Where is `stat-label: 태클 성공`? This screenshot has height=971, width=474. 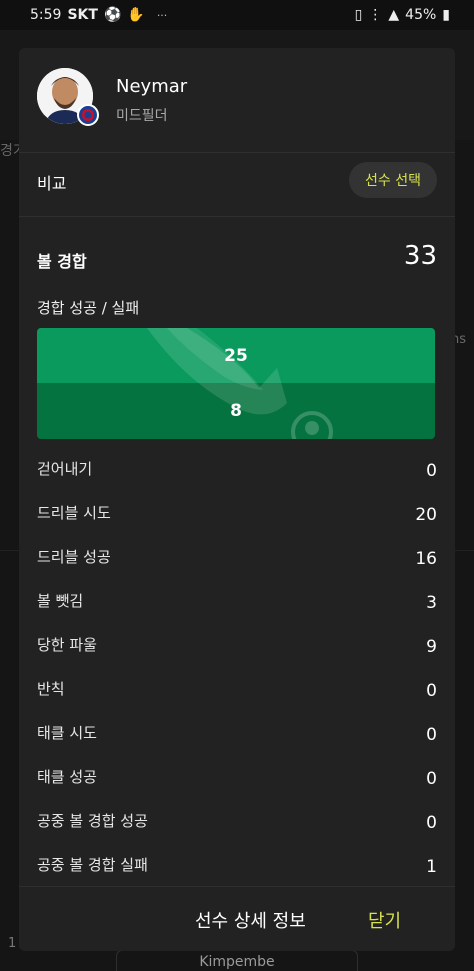 stat-label: 태클 성공 is located at coordinates (67, 777).